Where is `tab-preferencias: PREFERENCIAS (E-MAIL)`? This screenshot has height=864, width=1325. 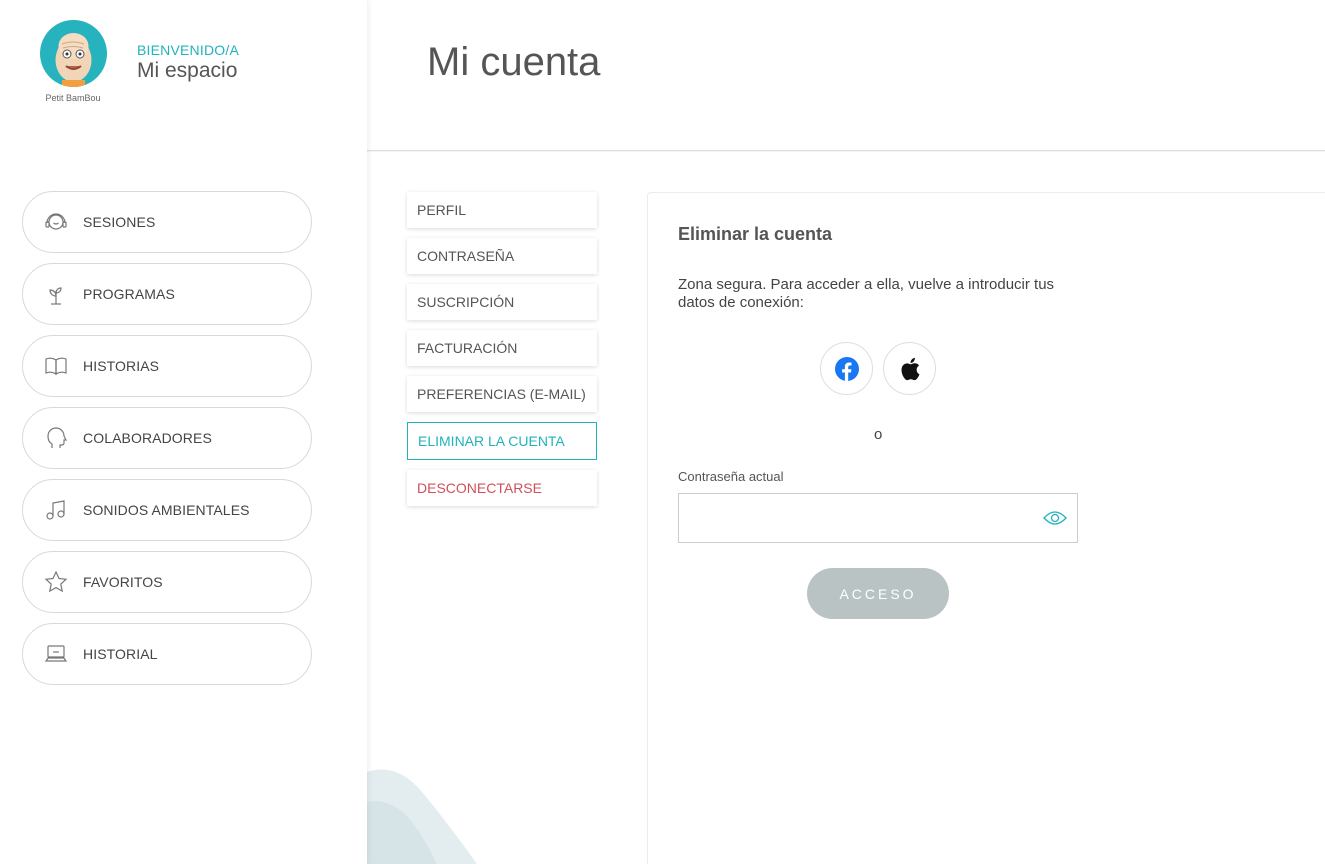
tab-preferencias: PREFERENCIAS (E-MAIL) is located at coordinates (502, 394).